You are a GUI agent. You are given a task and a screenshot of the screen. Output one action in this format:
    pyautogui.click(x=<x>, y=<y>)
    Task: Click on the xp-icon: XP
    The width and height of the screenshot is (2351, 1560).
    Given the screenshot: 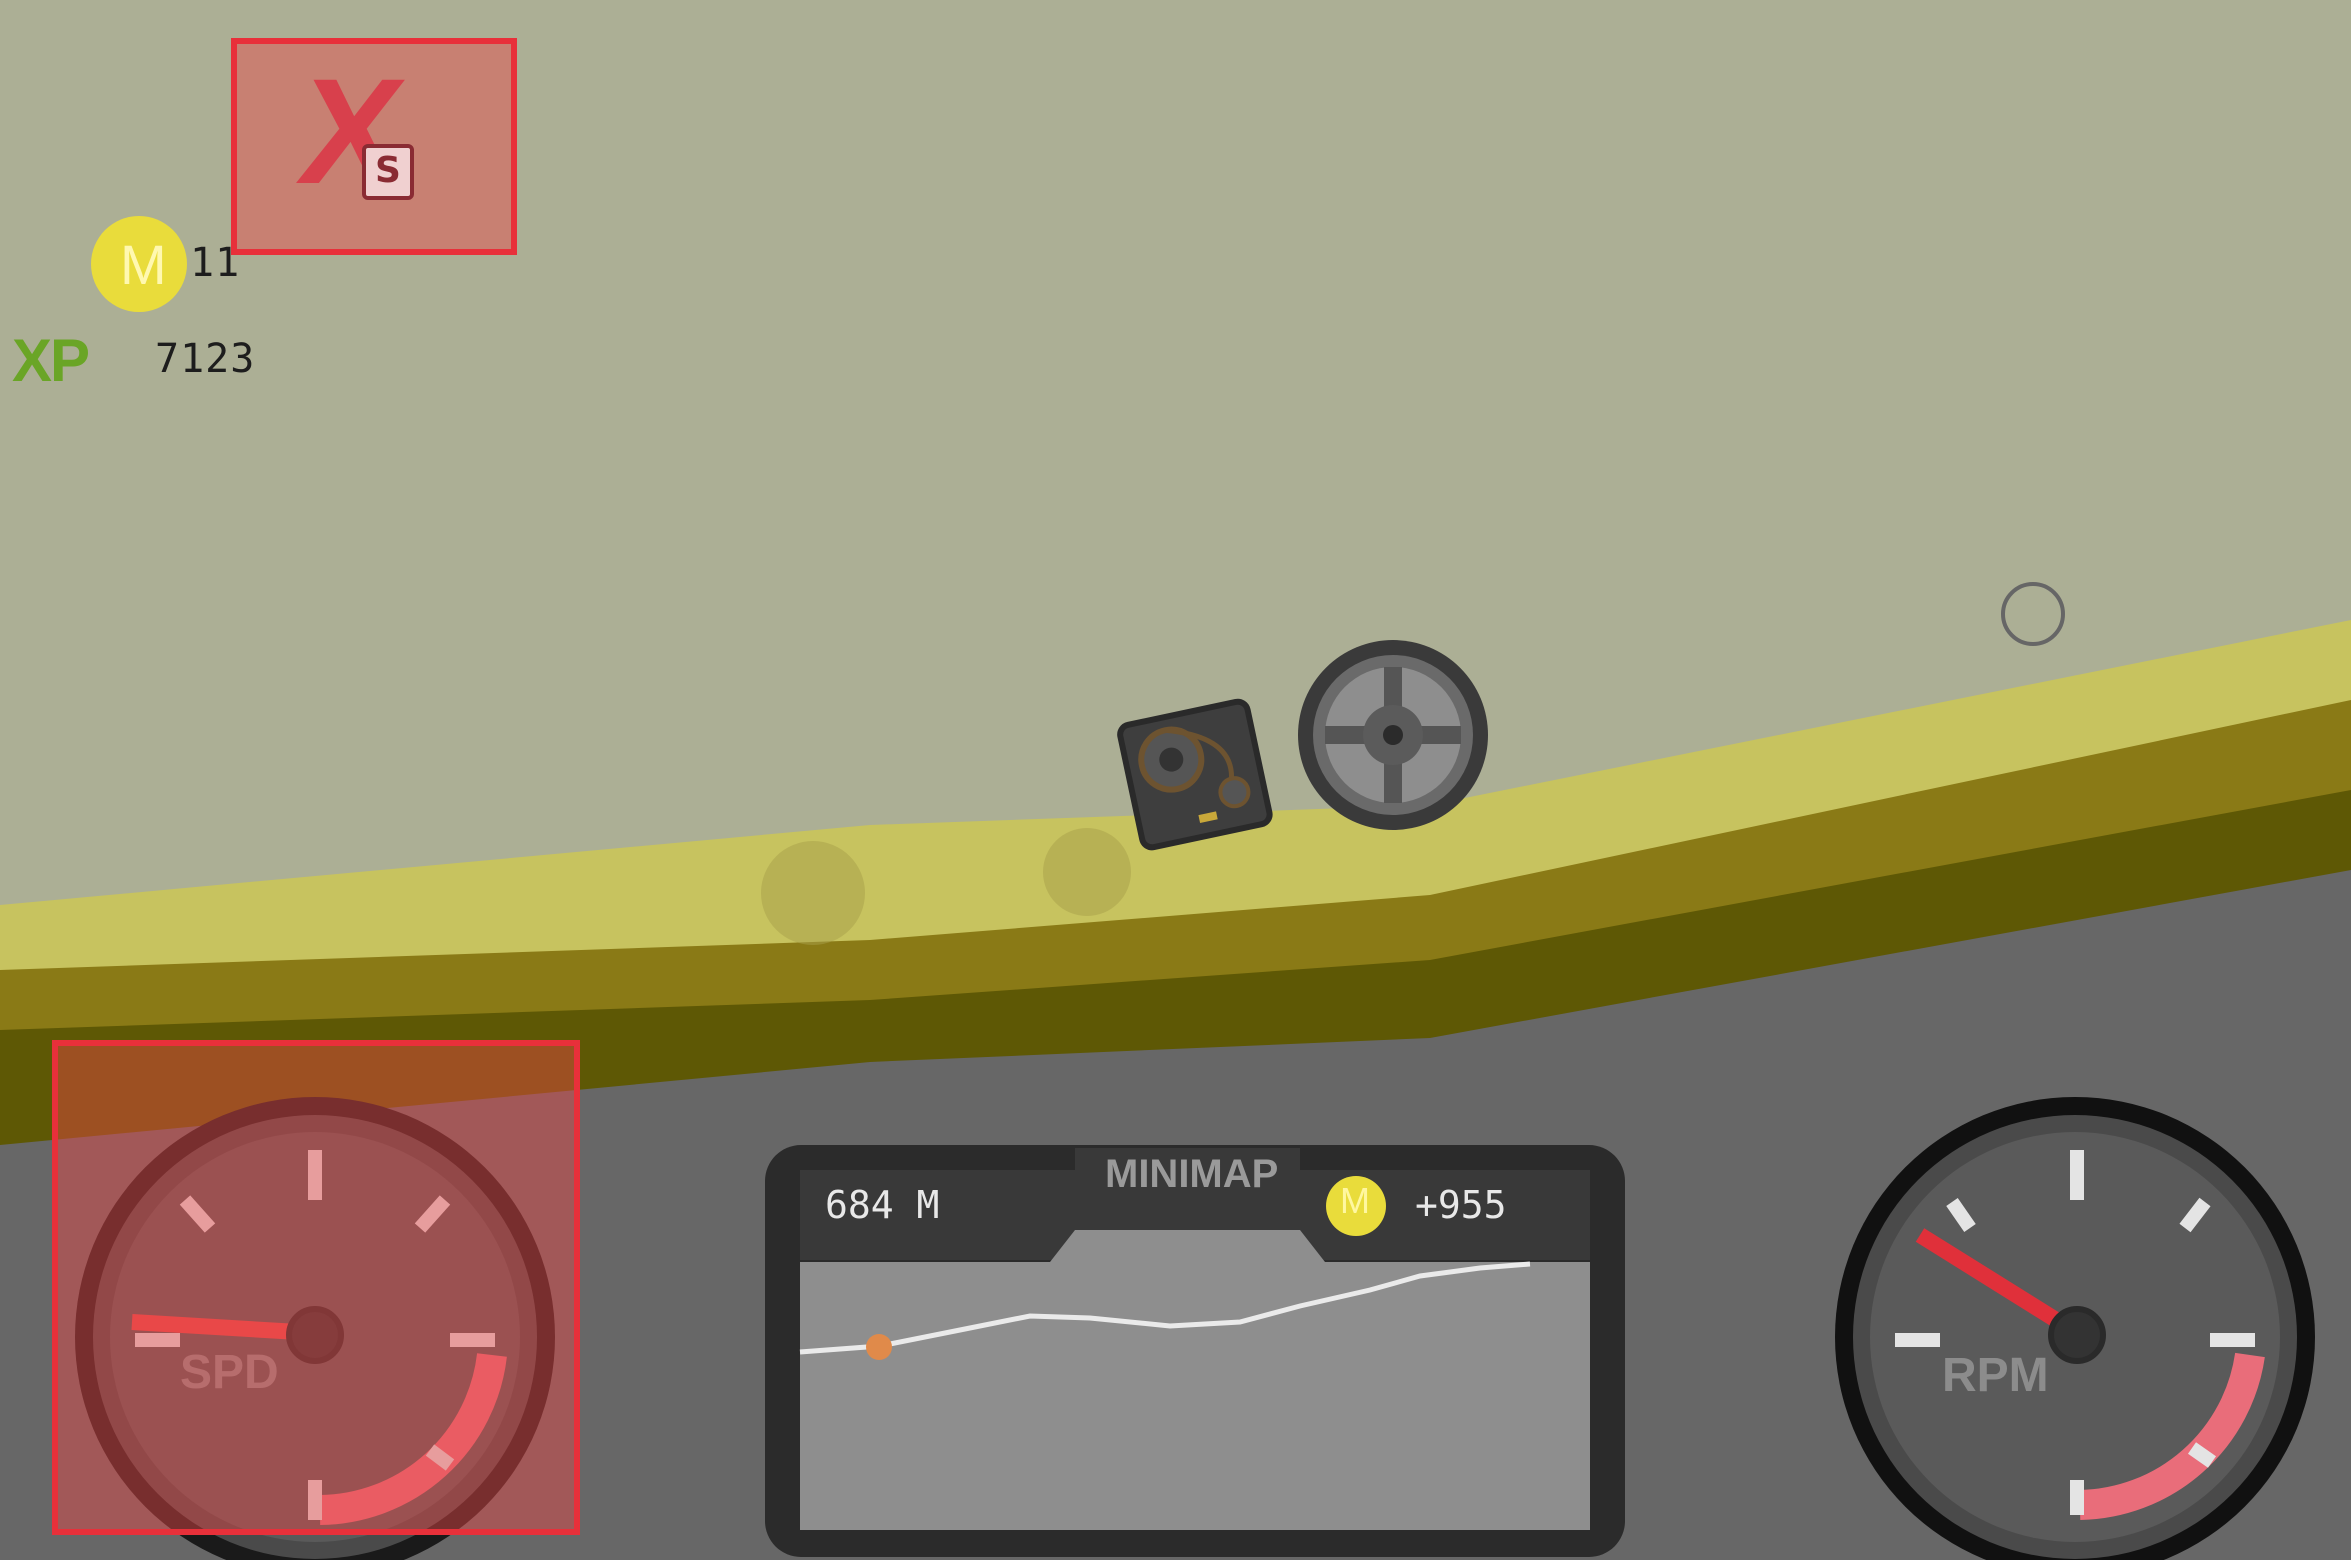 What is the action you would take?
    pyautogui.click(x=51, y=360)
    